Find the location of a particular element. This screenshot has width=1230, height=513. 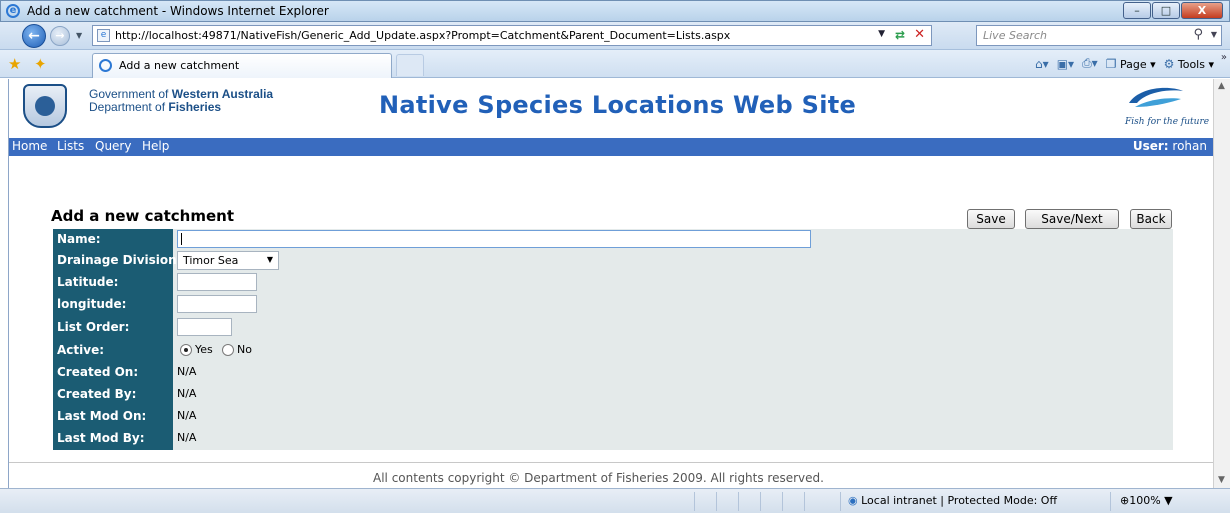

add-favorites-icon: ✦ is located at coordinates (40, 64).